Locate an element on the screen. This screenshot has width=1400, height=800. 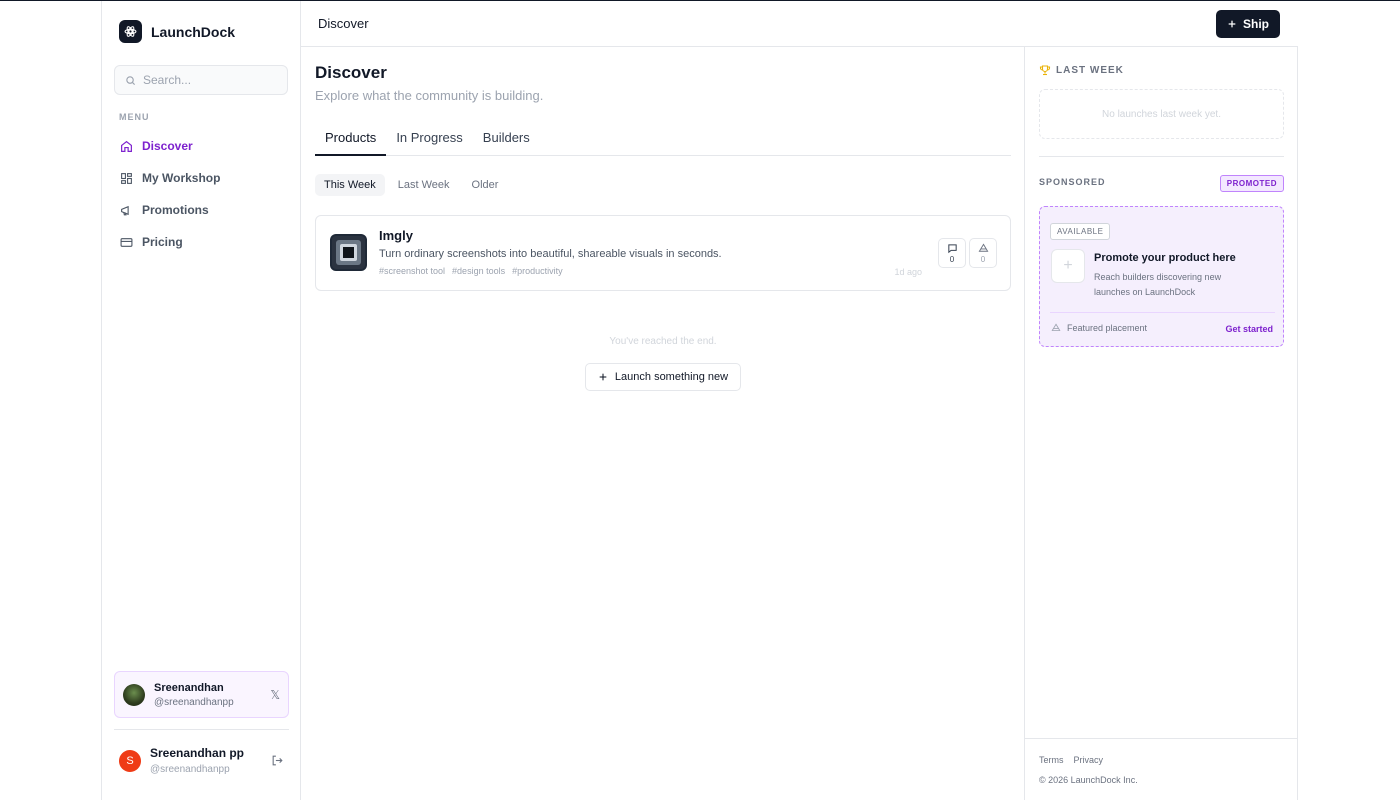
search-box is located at coordinates (201, 80).